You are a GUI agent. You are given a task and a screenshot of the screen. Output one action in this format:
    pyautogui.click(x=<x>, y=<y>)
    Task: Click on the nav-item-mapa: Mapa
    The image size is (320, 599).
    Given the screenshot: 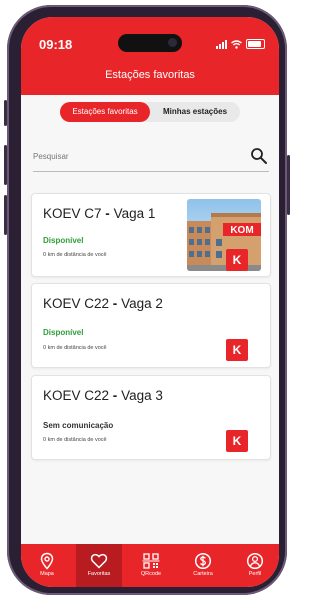 What is the action you would take?
    pyautogui.click(x=47, y=565)
    